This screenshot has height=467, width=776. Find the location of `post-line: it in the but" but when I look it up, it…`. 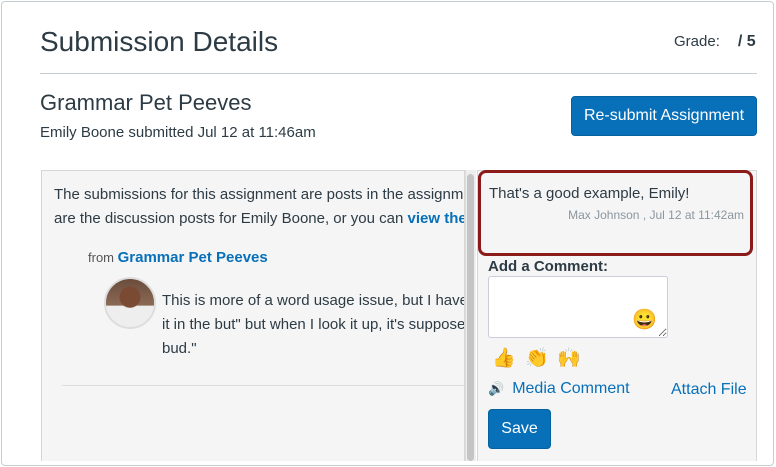

post-line: it in the but" but when I look it up, it… is located at coordinates (313, 324).